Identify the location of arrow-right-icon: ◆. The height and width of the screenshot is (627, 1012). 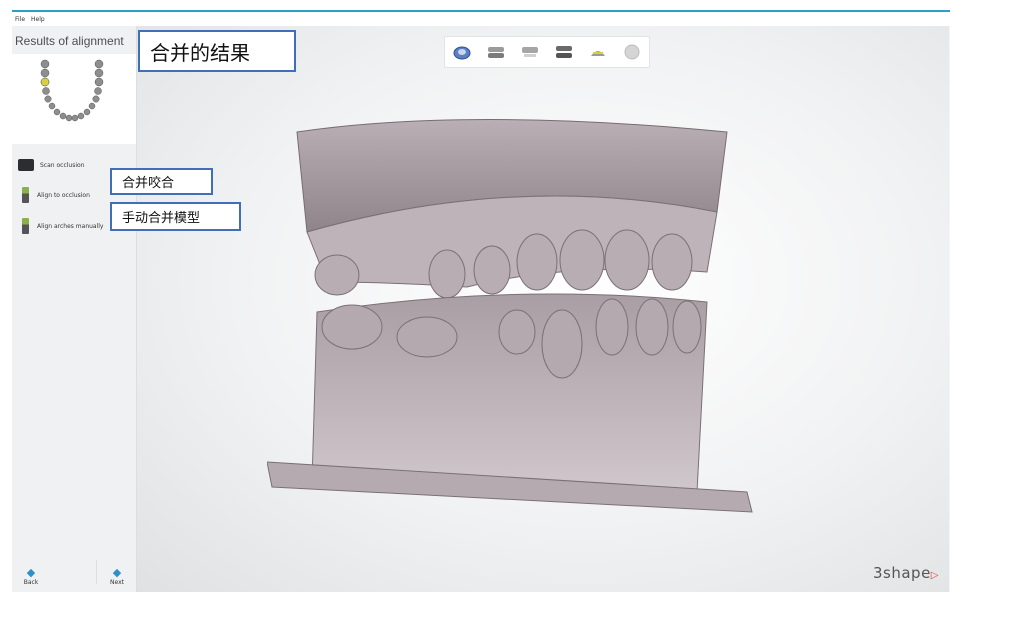
(117, 572).